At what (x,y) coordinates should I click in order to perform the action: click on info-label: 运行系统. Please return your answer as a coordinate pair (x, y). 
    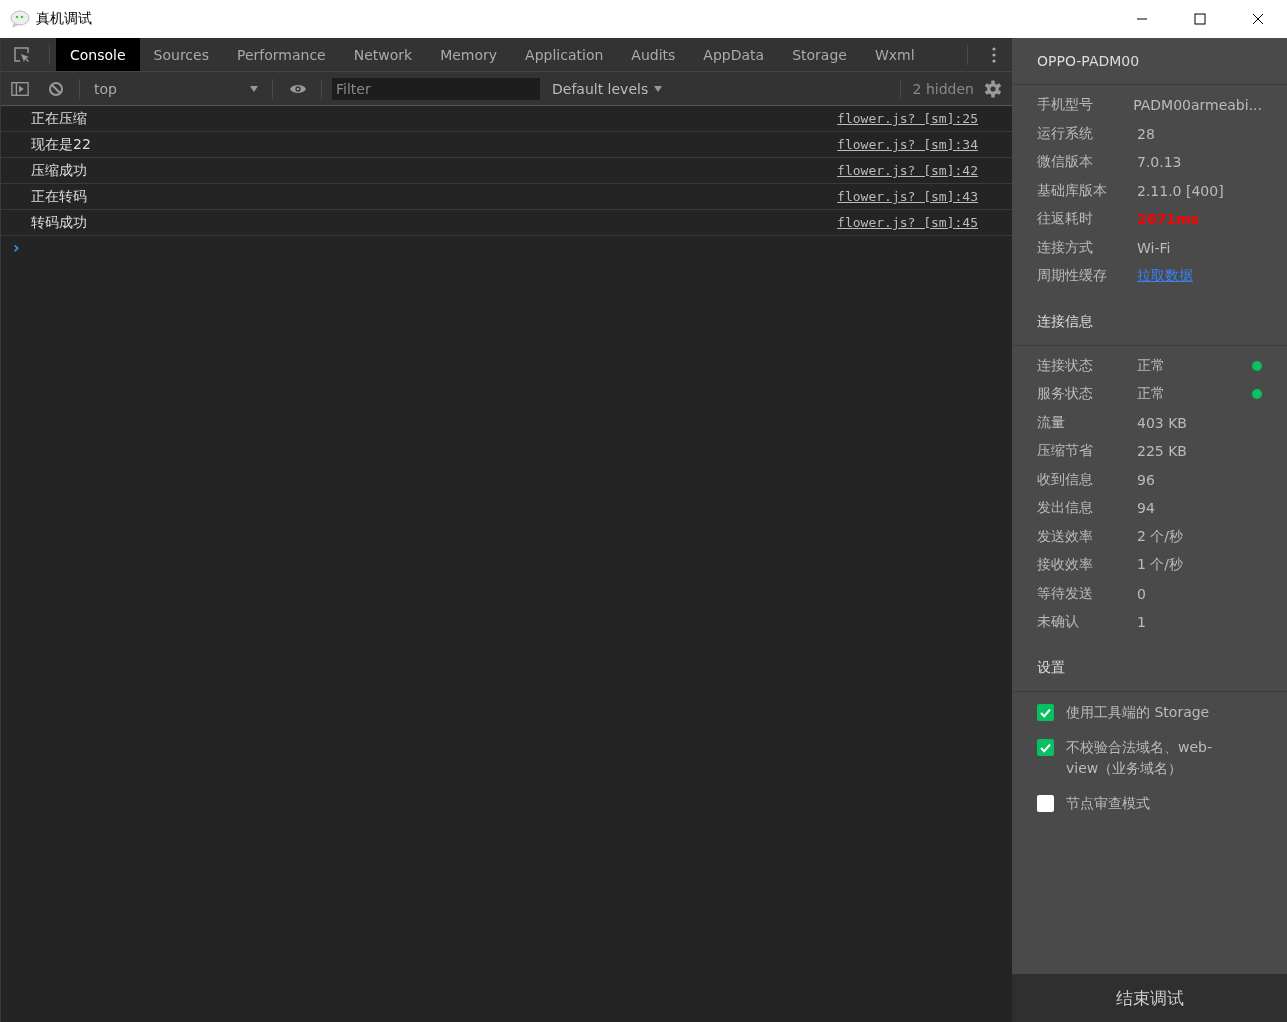
    Looking at the image, I should click on (1065, 133).